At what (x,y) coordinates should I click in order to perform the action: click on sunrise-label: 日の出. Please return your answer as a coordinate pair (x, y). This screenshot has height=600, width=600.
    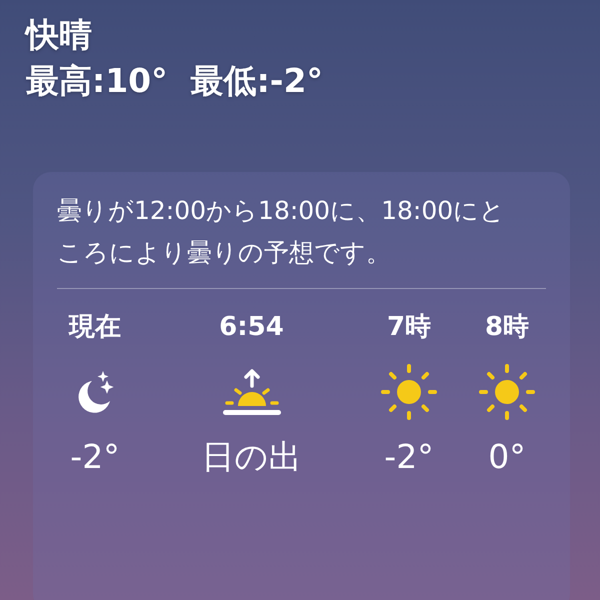
    Looking at the image, I should click on (252, 457).